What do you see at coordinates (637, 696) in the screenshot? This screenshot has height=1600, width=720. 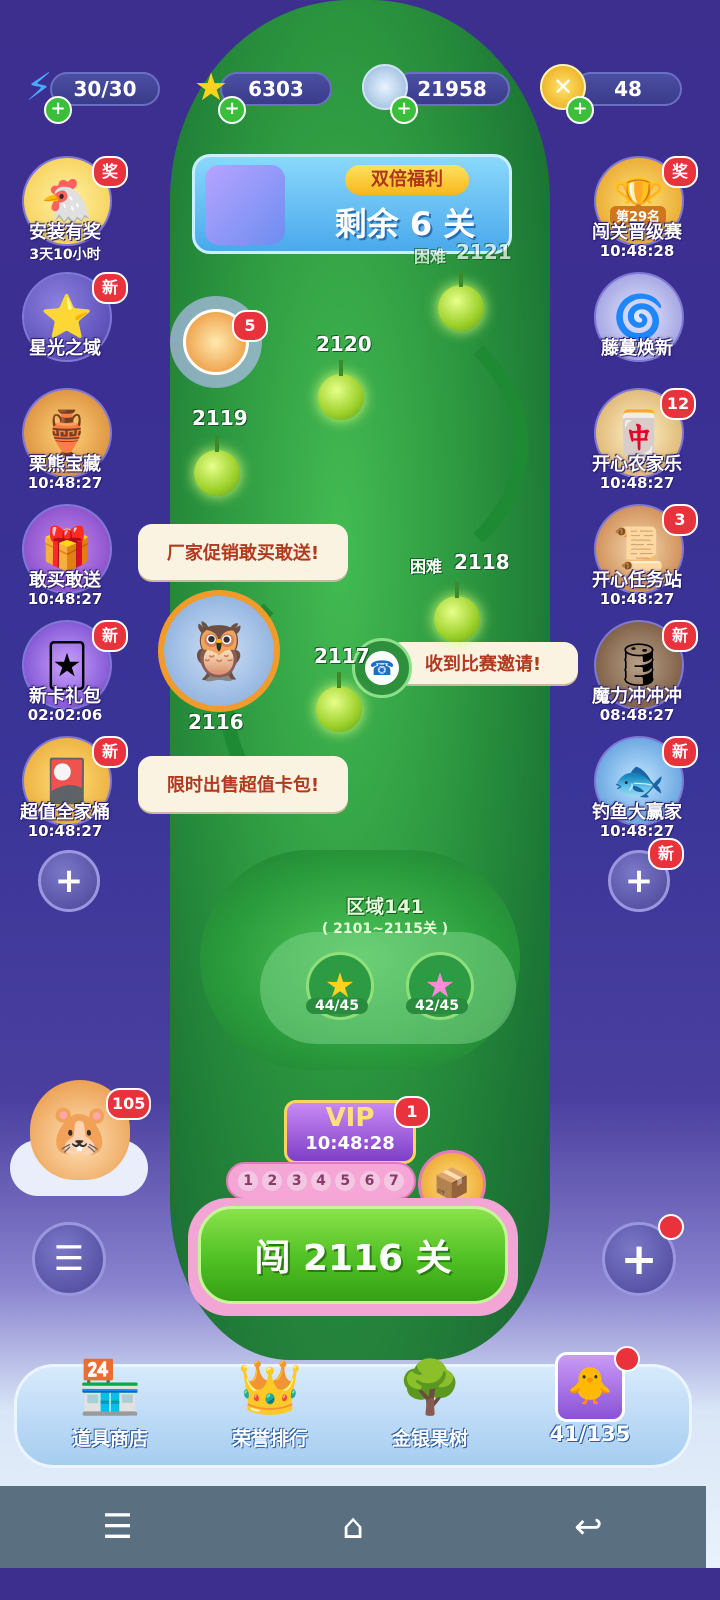 I see `event-label: 魔力冲冲冲` at bounding box center [637, 696].